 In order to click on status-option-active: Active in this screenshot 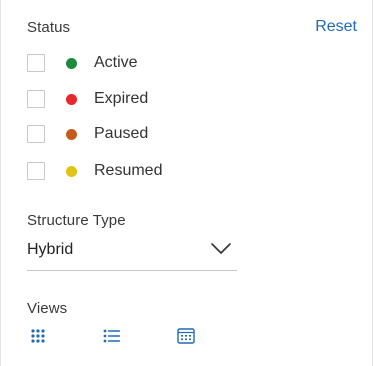, I will do `click(82, 63)`.